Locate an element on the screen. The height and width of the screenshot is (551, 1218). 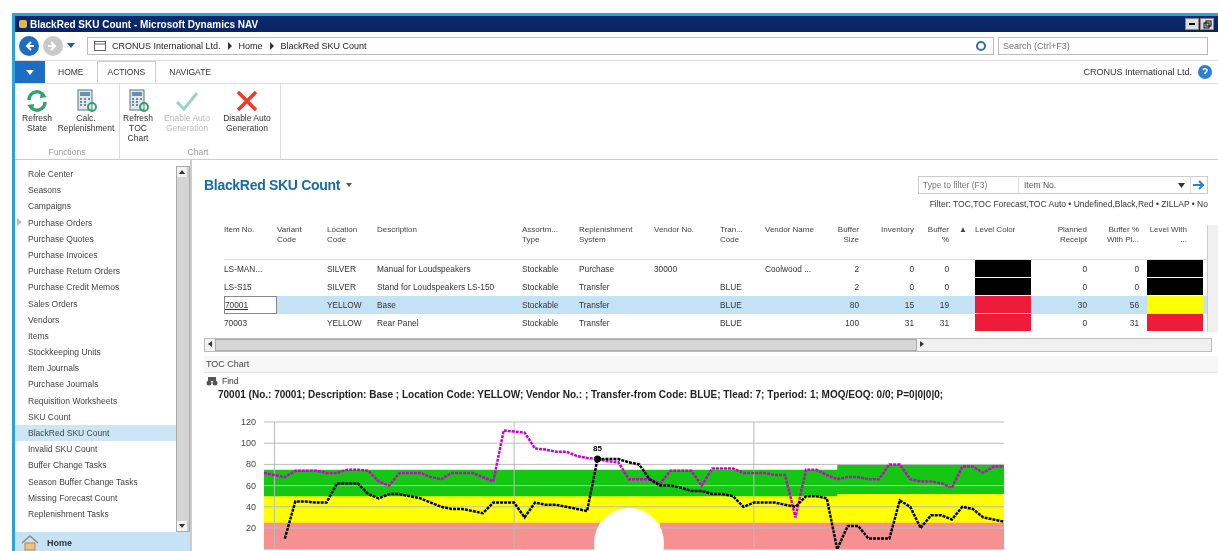
minimize-icon is located at coordinates (1192, 24).